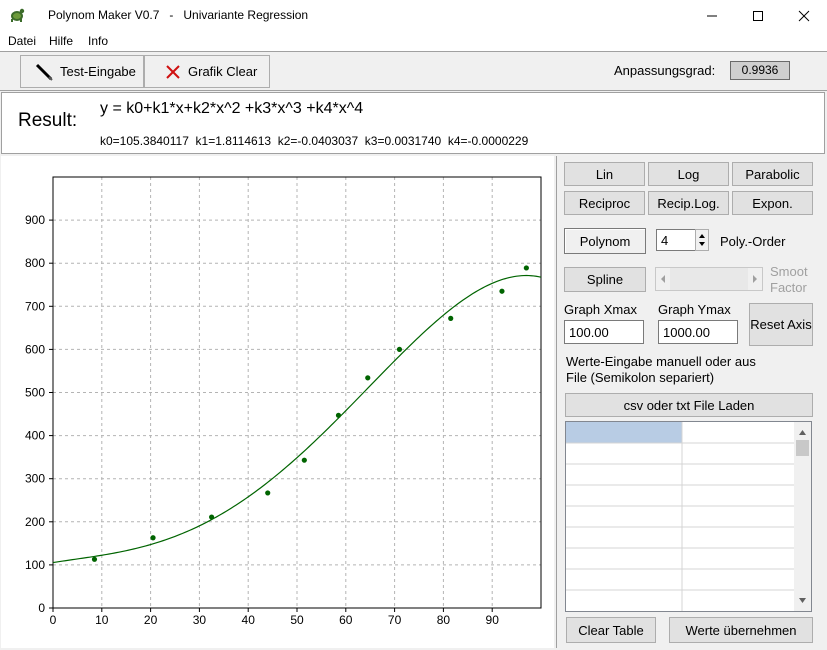  What do you see at coordinates (676, 240) in the screenshot?
I see `poly-order-input` at bounding box center [676, 240].